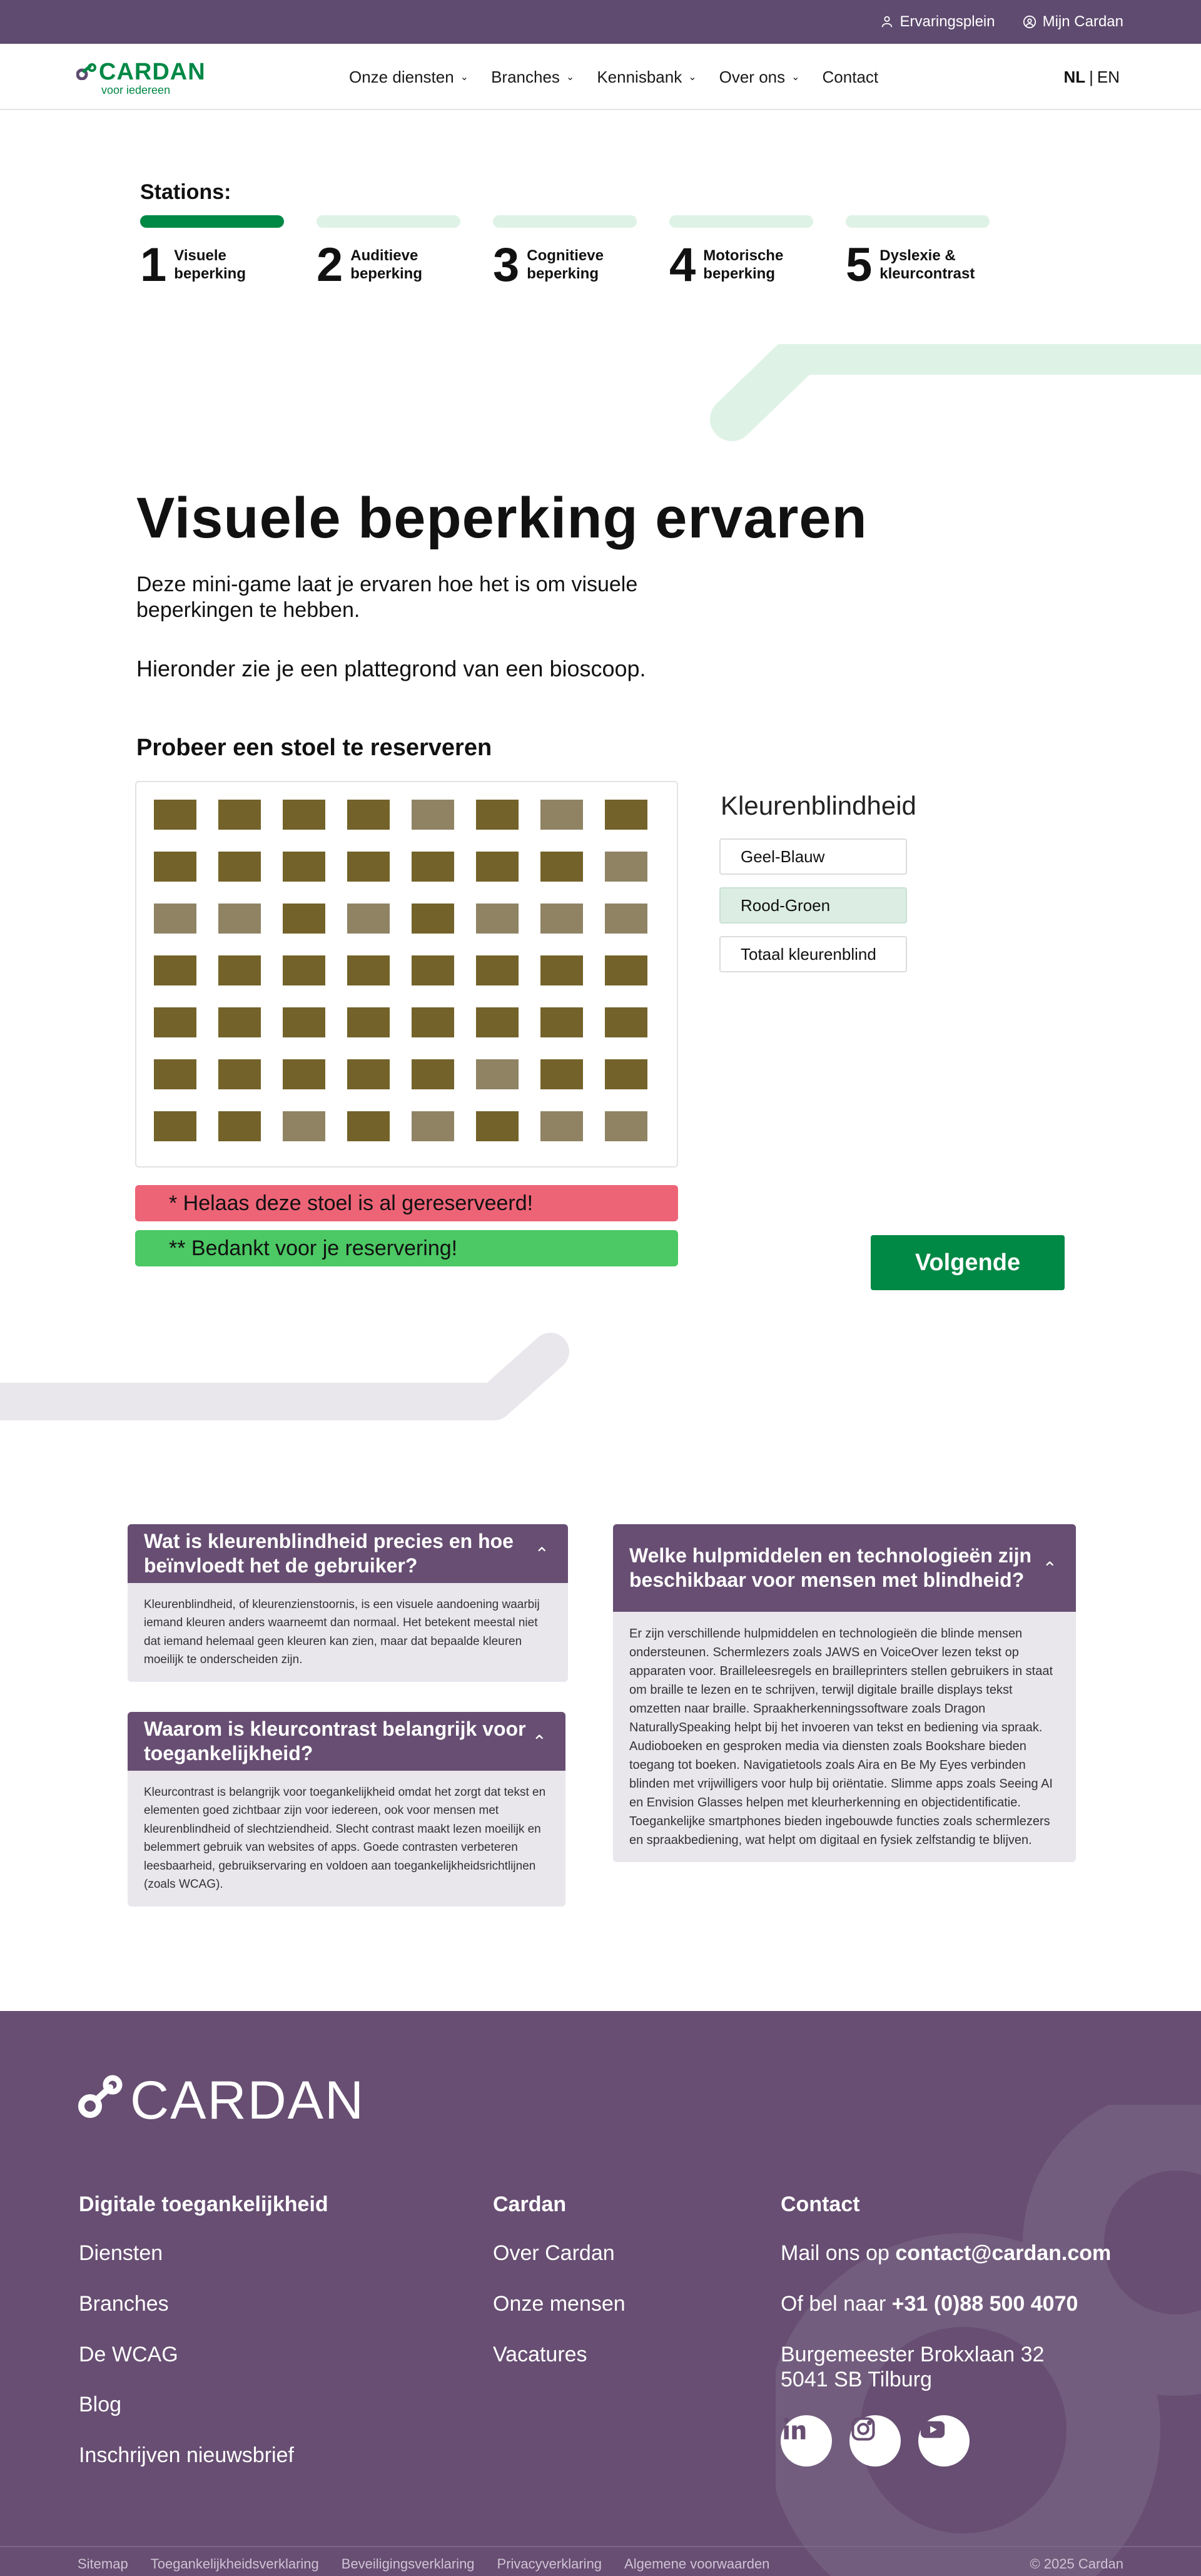  What do you see at coordinates (937, 22) in the screenshot?
I see `experience-link: Ervaringsplein` at bounding box center [937, 22].